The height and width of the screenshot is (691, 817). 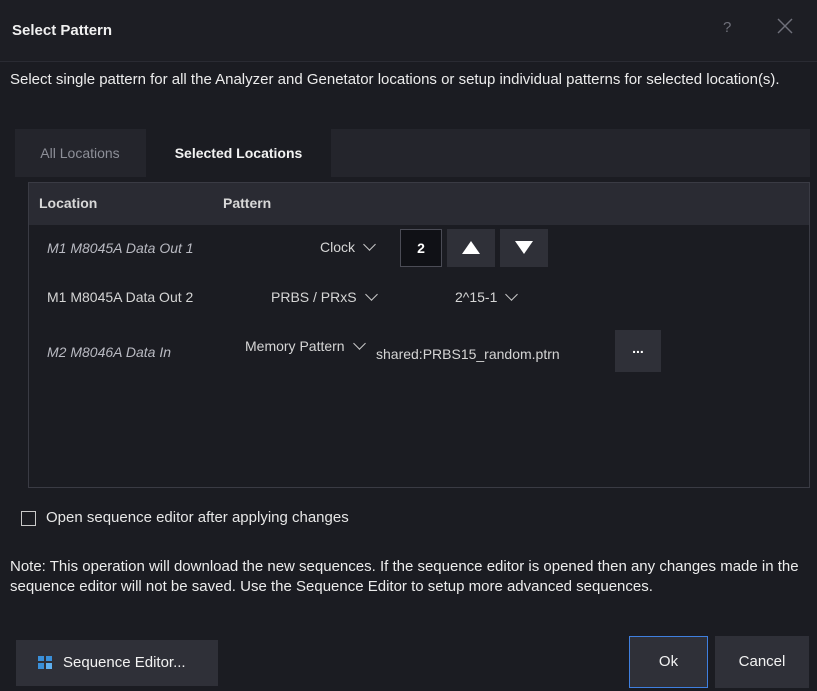 What do you see at coordinates (295, 346) in the screenshot?
I see `pattern-dropdown-value: Memory Pattern` at bounding box center [295, 346].